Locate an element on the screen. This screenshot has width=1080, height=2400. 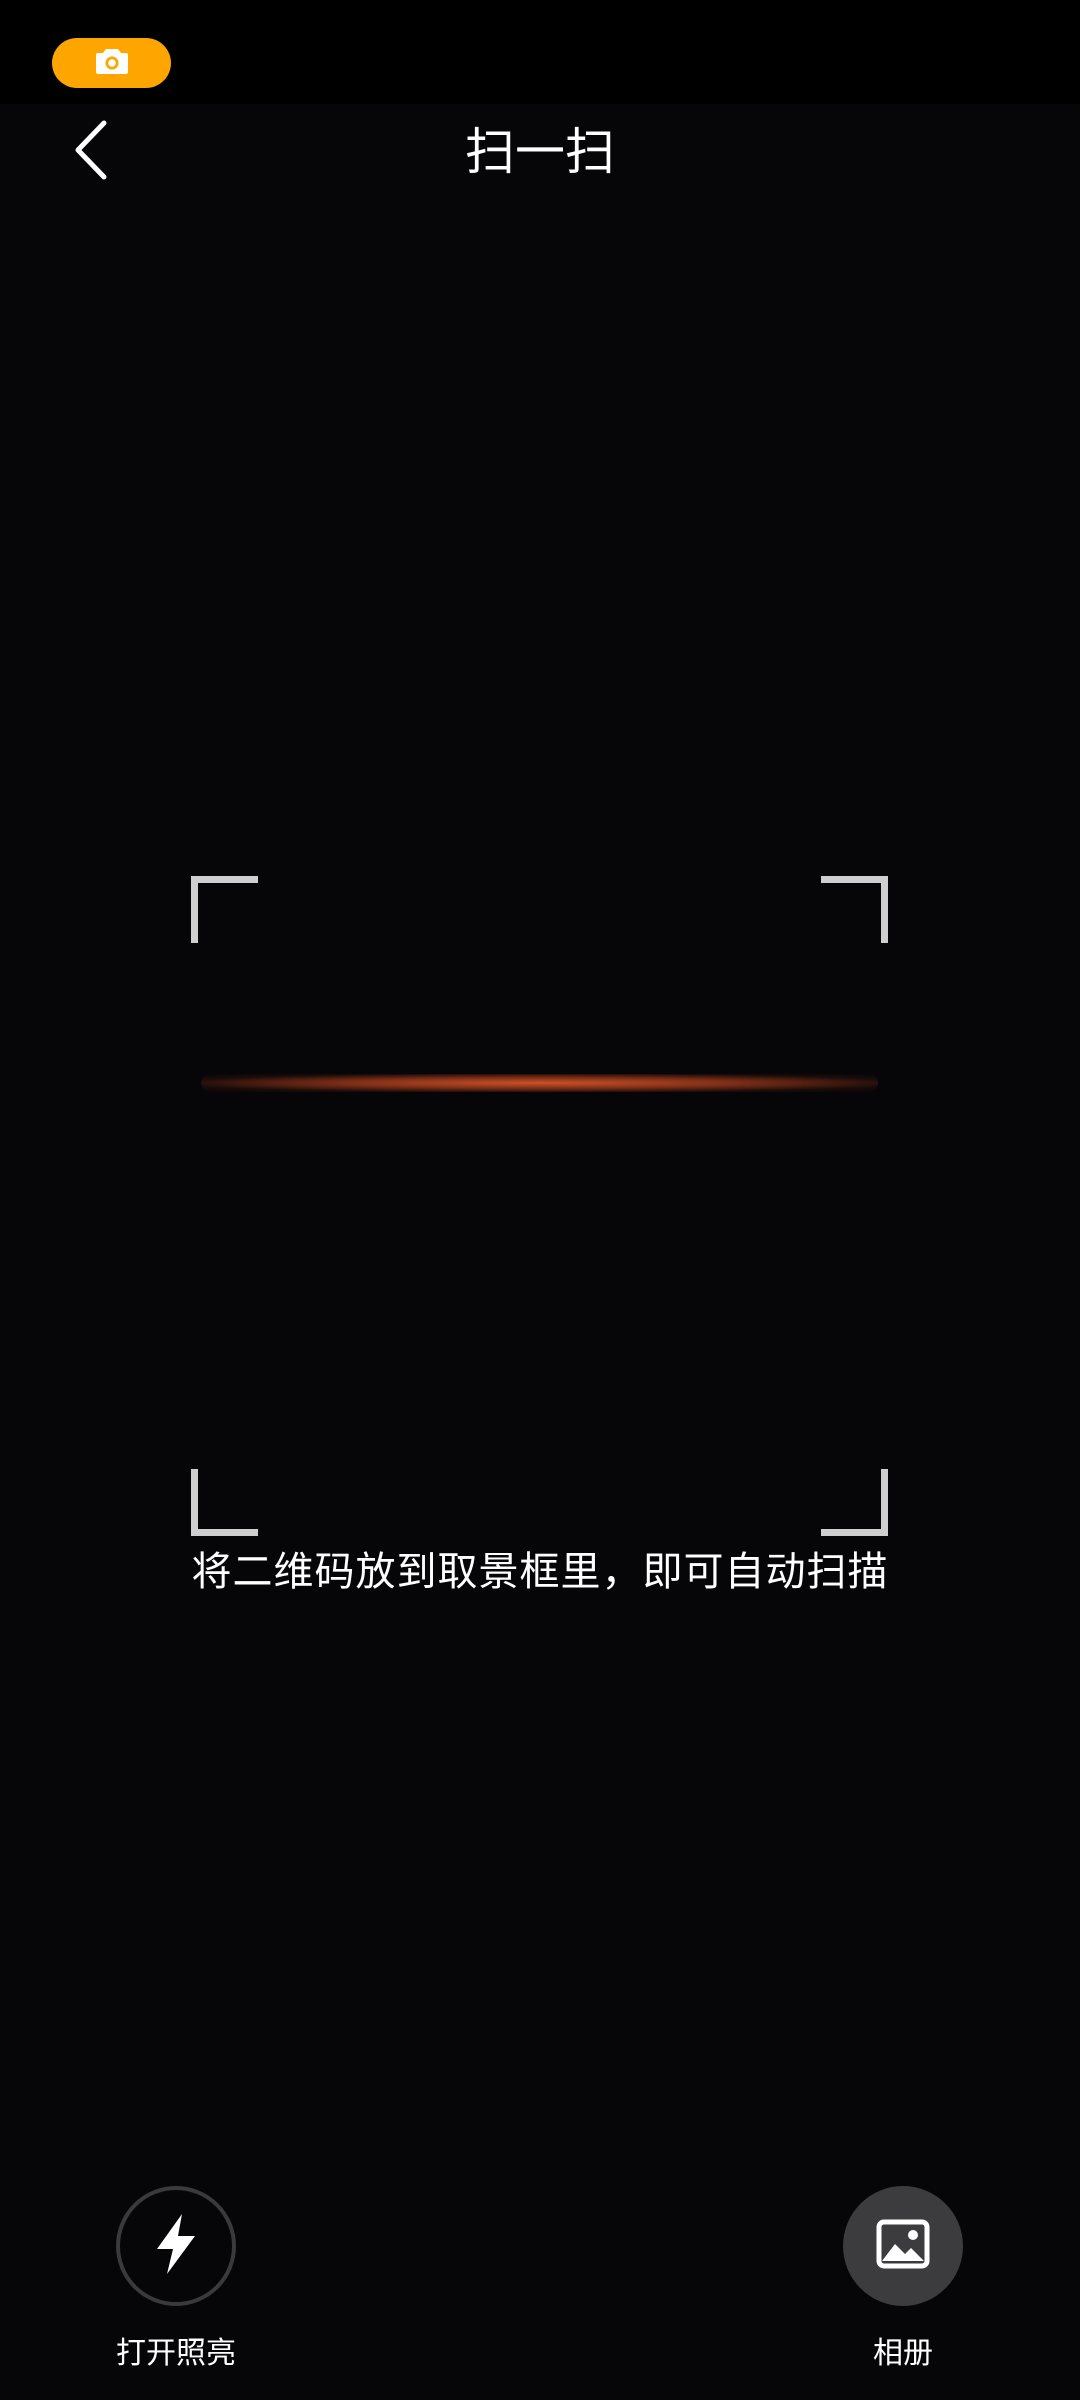
scan-frame-corner-top-right is located at coordinates (854, 909).